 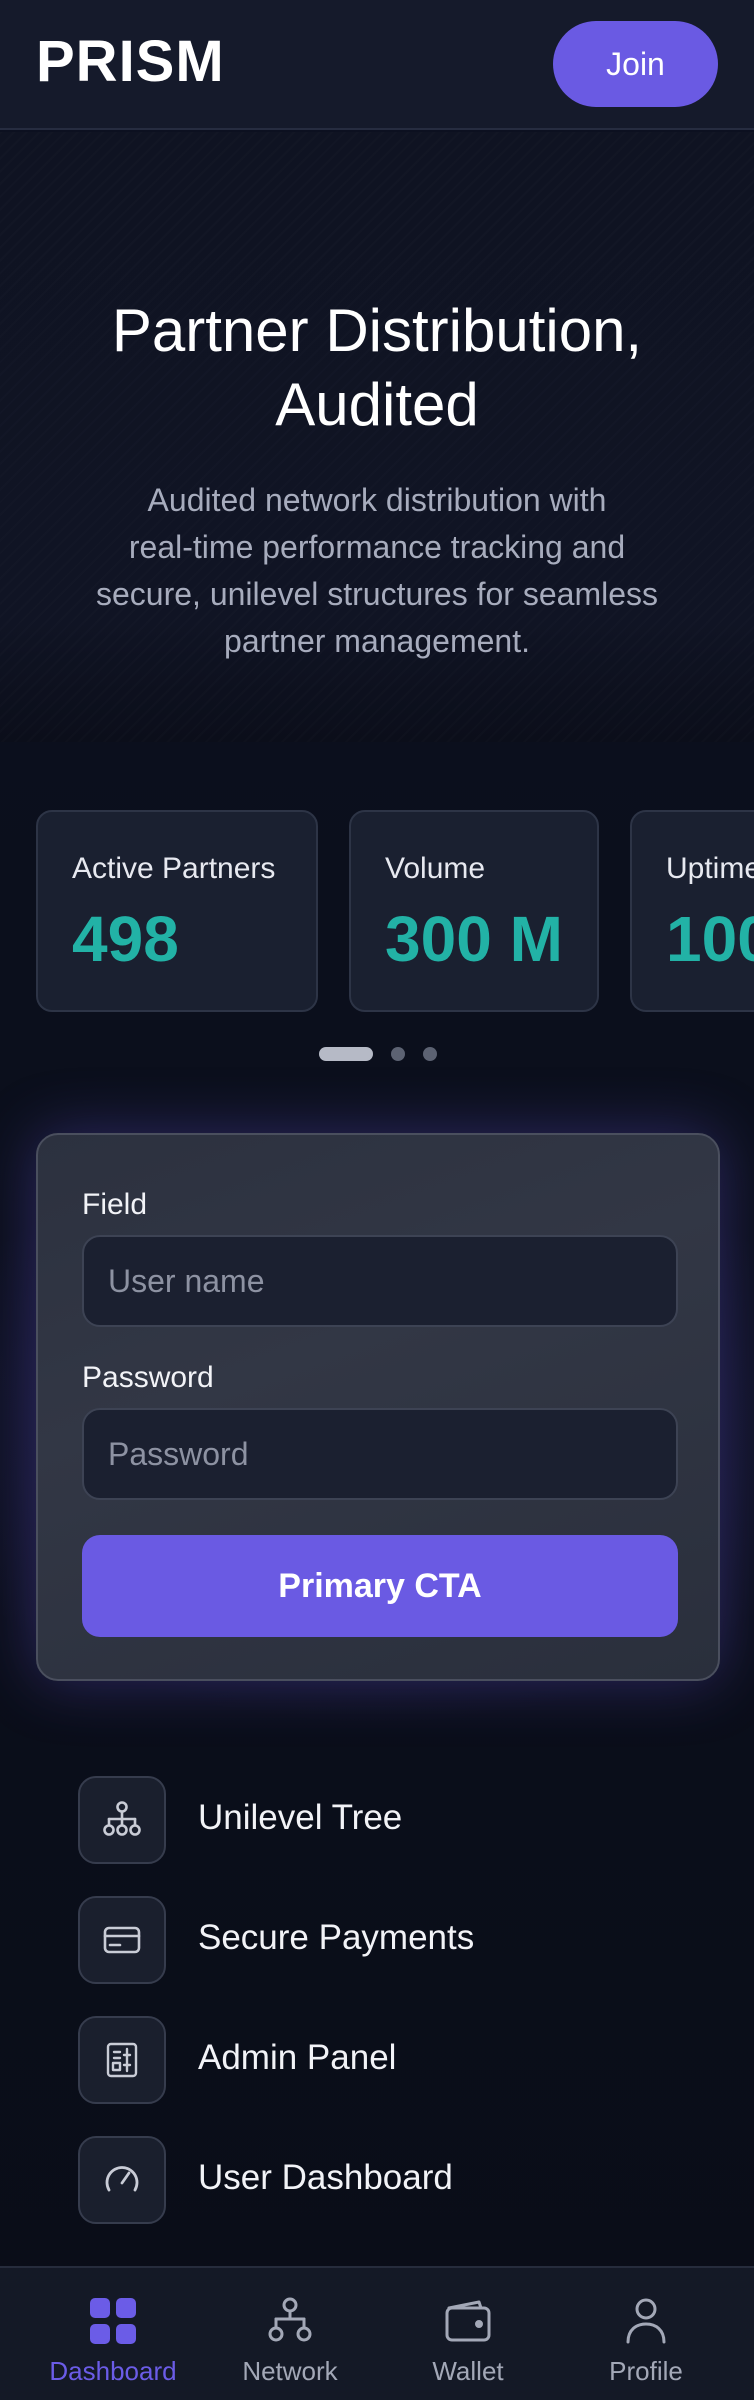 I want to click on bottom-nav: Dashboard Network Wallet Profile, so click(x=377, y=2333).